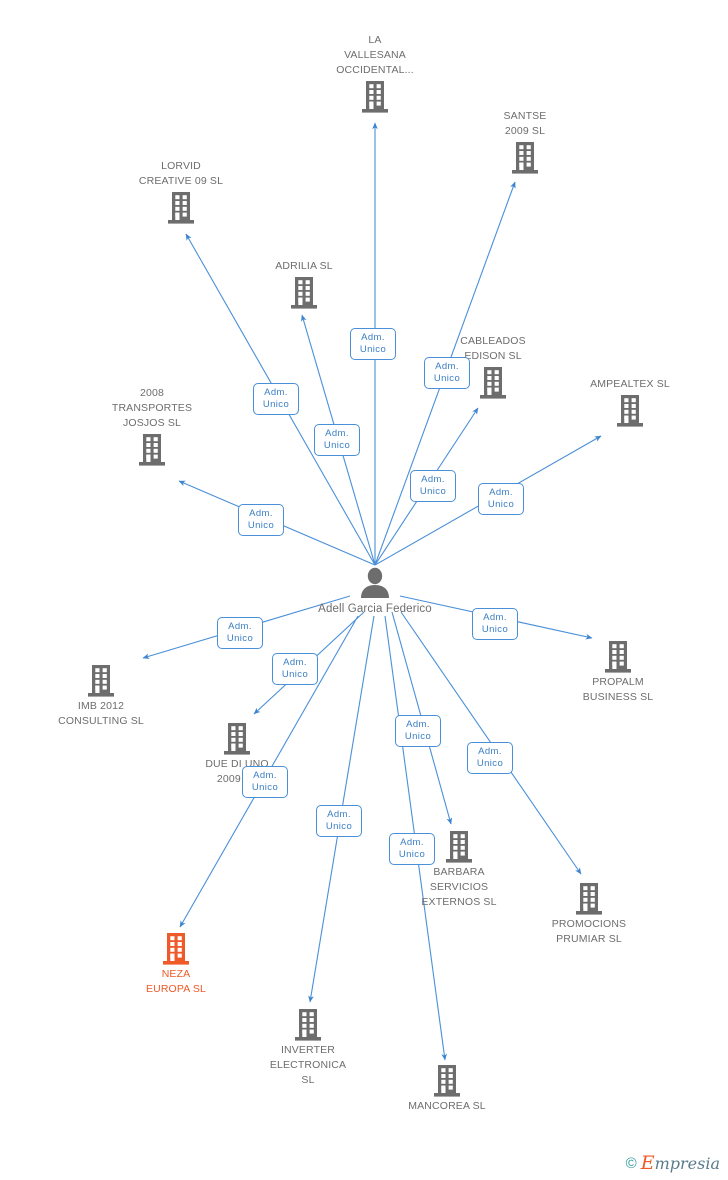  I want to click on node-label: PROMOCIONS PRUMIAR SL, so click(589, 931).